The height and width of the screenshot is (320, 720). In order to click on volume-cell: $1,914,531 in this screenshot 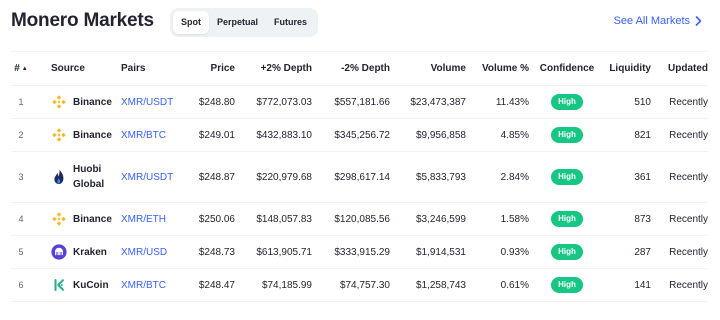, I will do `click(428, 252)`.